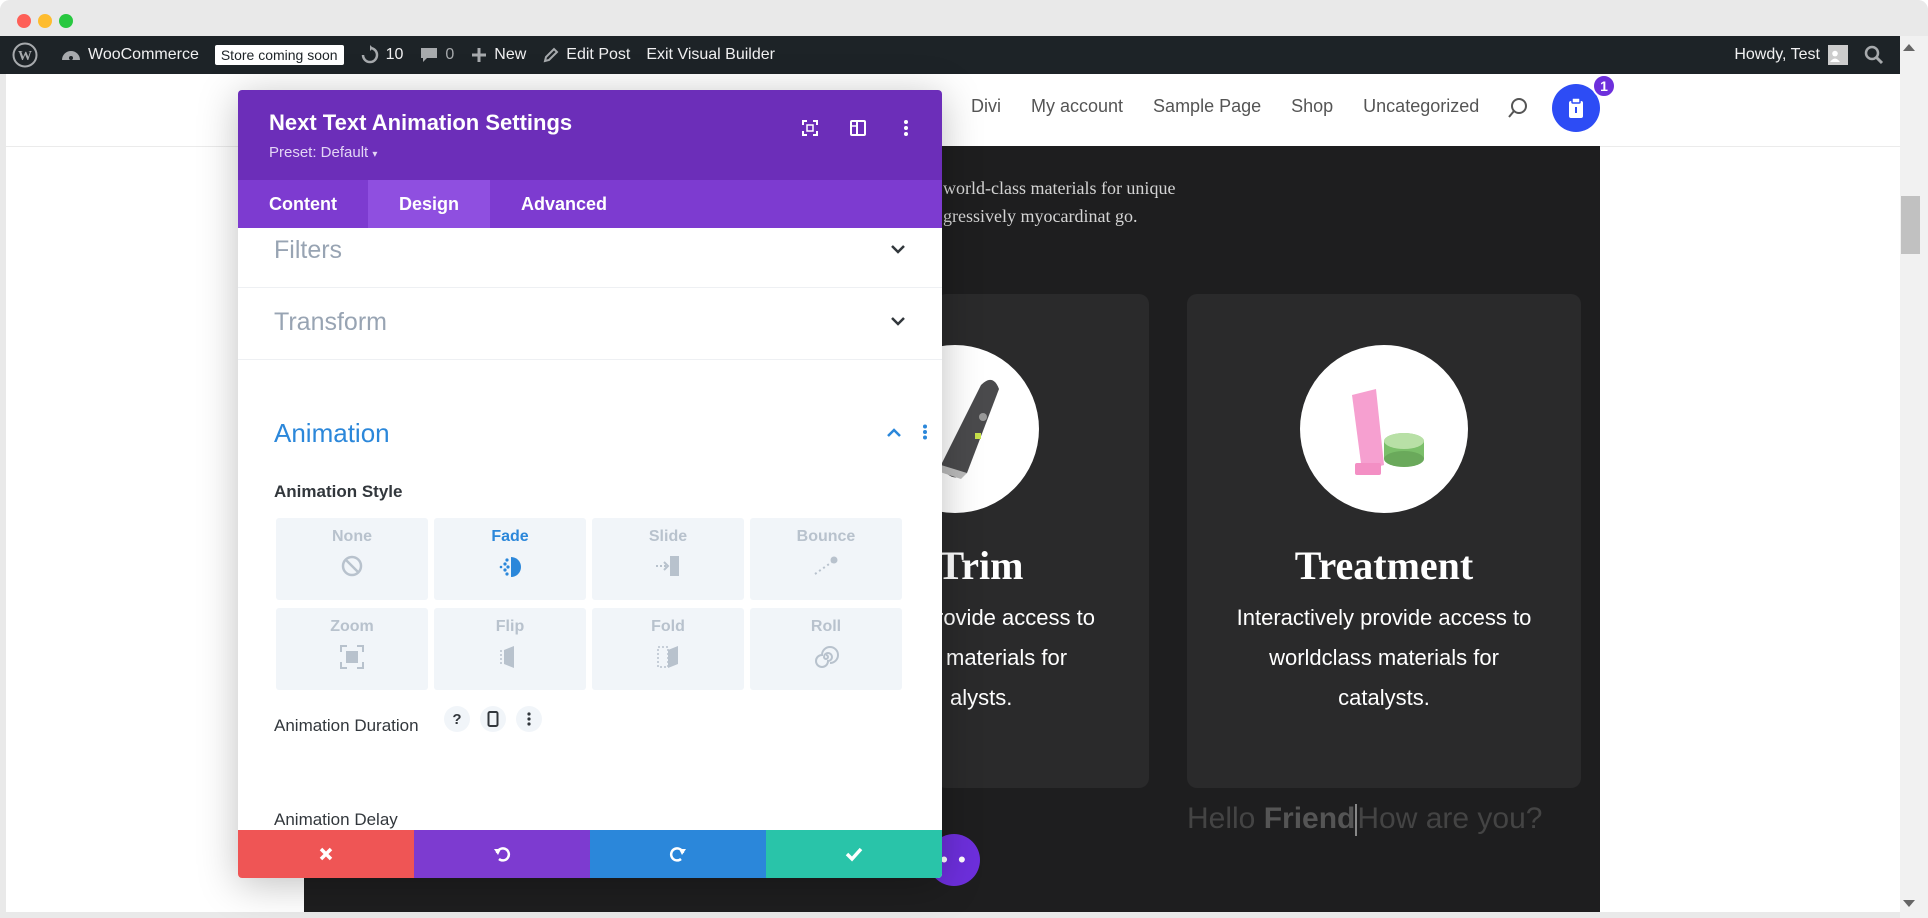 This screenshot has height=918, width=1928. What do you see at coordinates (586, 55) in the screenshot?
I see `edit-post-link: Edit Post` at bounding box center [586, 55].